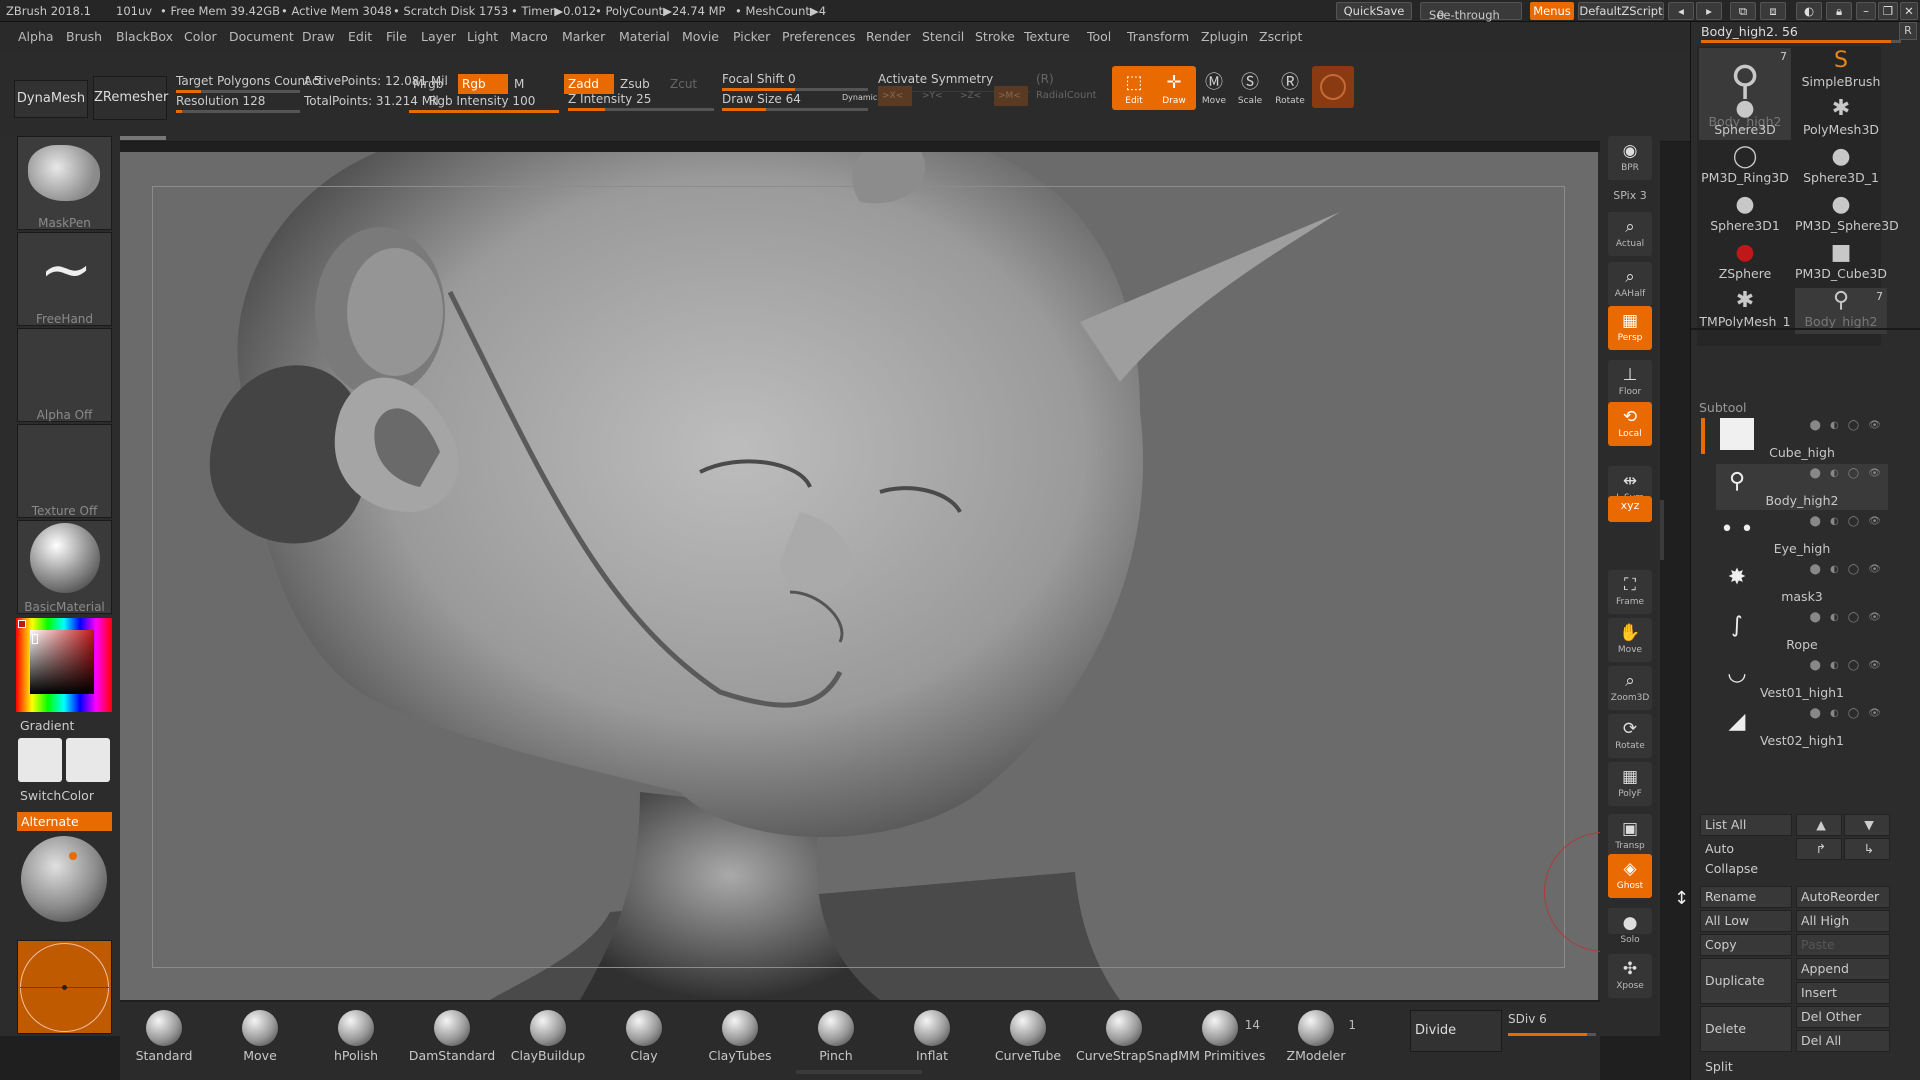  I want to click on menu-zscript: Zscript, so click(1280, 36).